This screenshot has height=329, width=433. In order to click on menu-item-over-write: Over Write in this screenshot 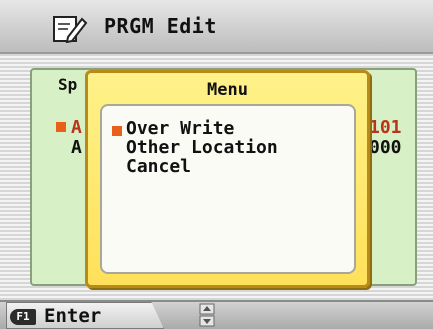, I will do `click(180, 129)`.